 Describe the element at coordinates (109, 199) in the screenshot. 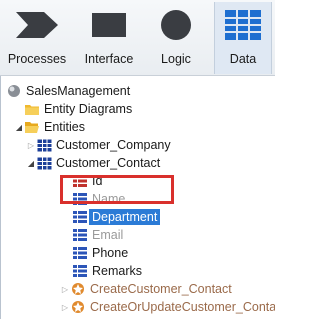

I see `attribute-label: Name` at that location.